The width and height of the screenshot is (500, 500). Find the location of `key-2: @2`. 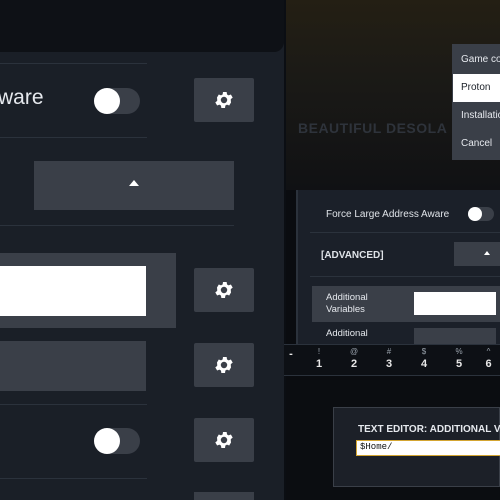

key-2: @2 is located at coordinates (354, 360).